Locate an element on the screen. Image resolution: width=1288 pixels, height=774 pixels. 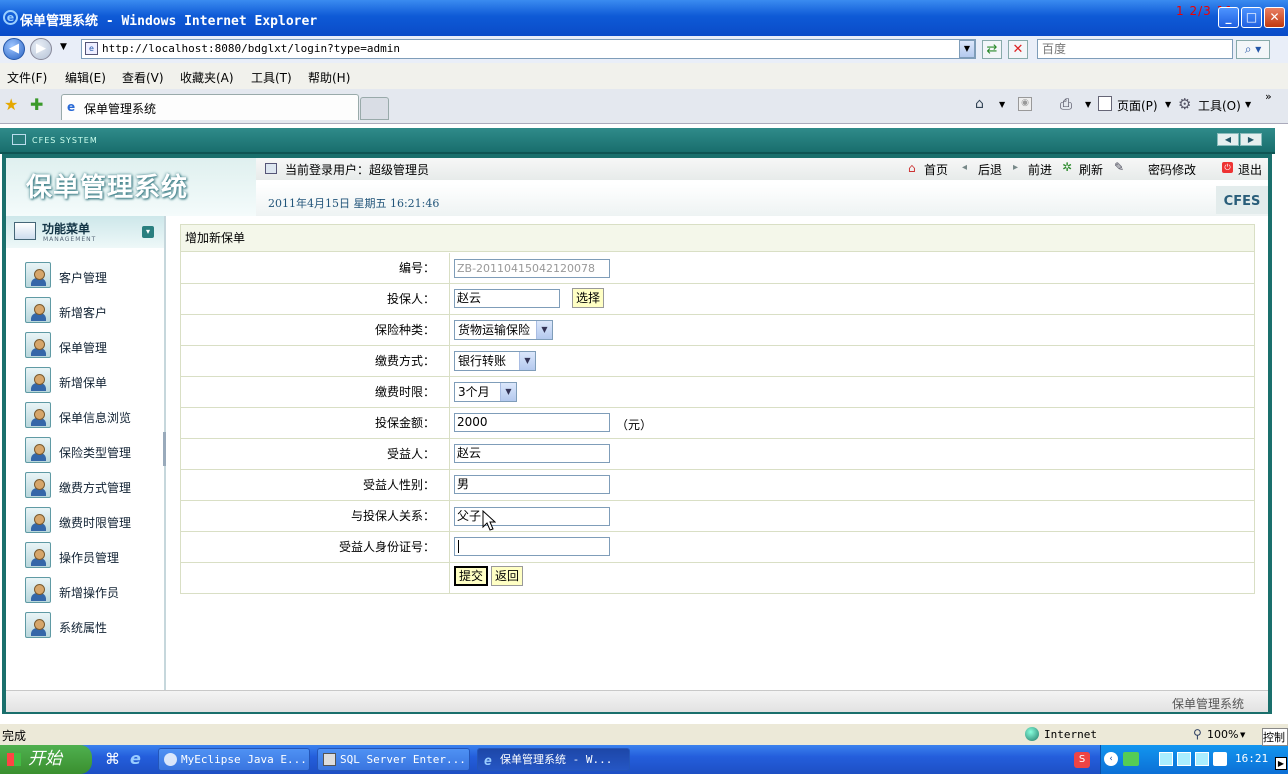
sidebar-item-add-operator: 新增操作员 is located at coordinates (95, 591).